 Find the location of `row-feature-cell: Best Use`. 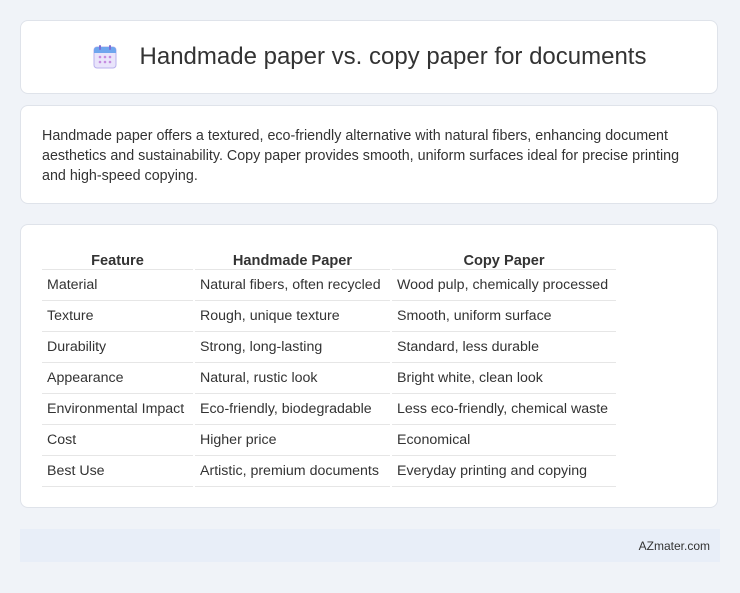

row-feature-cell: Best Use is located at coordinates (117, 471).